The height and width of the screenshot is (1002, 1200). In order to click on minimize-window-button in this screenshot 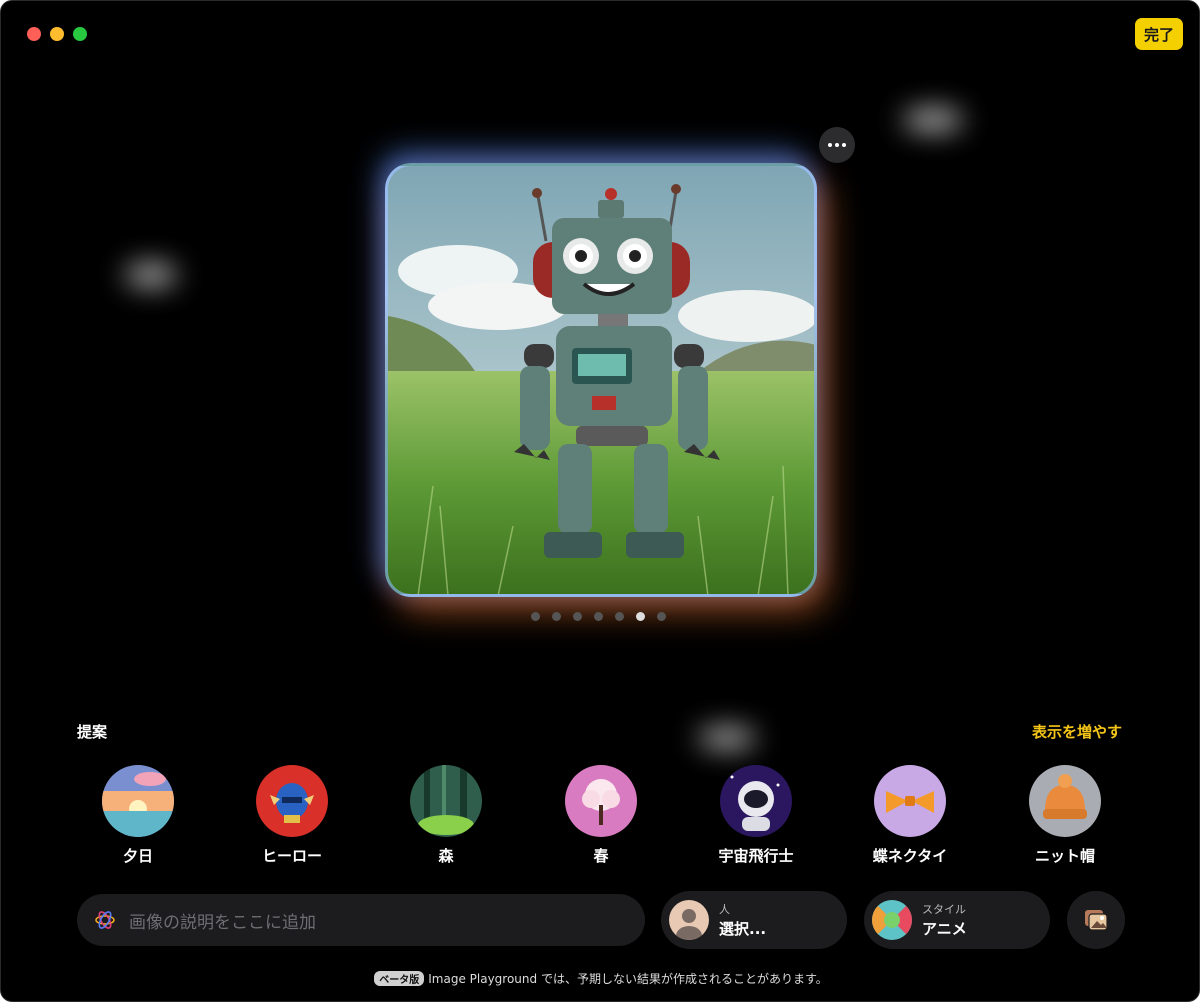, I will do `click(57, 34)`.